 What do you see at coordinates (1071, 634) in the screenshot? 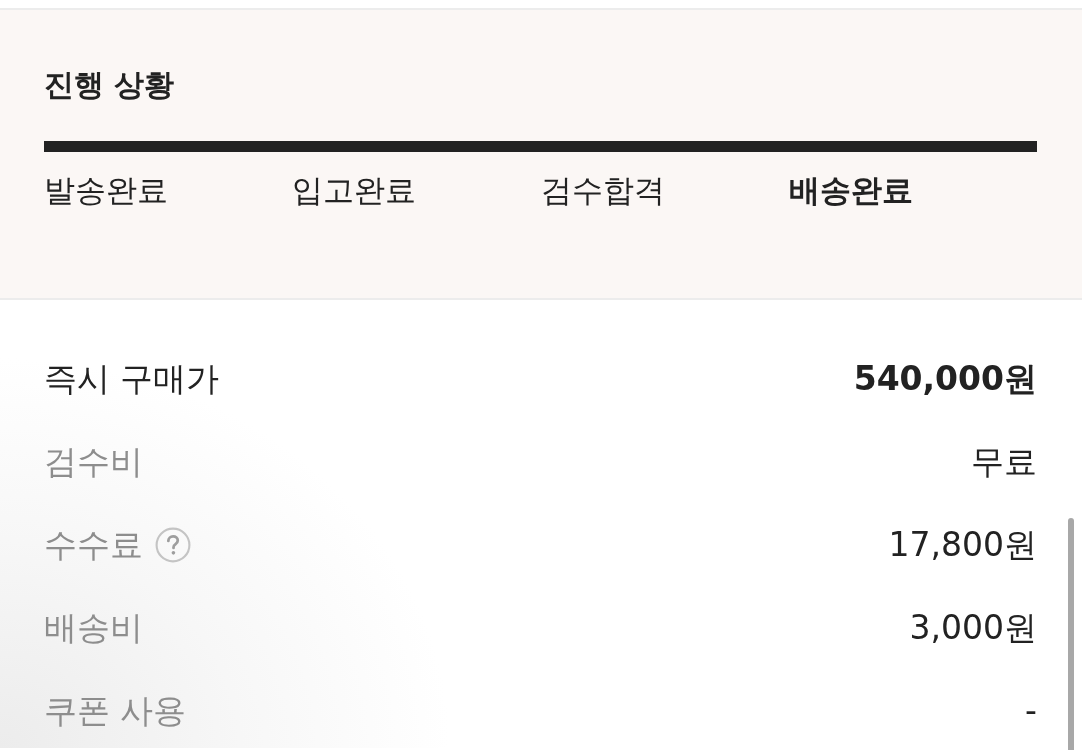
I see `scrollbar` at bounding box center [1071, 634].